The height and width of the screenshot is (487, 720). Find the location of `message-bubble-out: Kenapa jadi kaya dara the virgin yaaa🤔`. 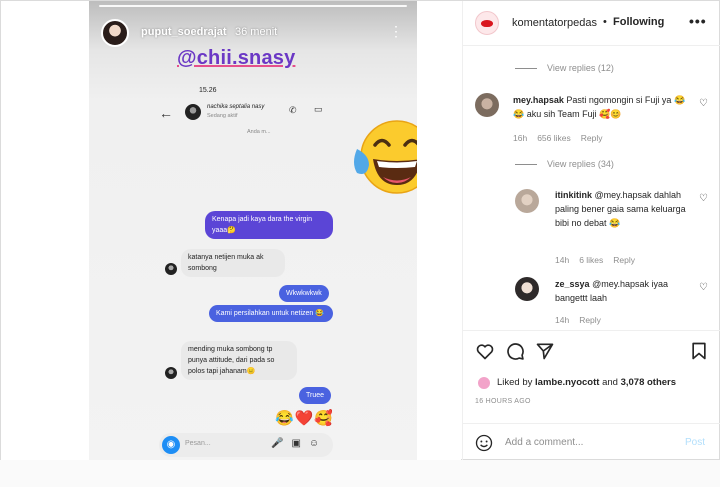

message-bubble-out: Kenapa jadi kaya dara the virgin yaaa🤔 is located at coordinates (269, 225).